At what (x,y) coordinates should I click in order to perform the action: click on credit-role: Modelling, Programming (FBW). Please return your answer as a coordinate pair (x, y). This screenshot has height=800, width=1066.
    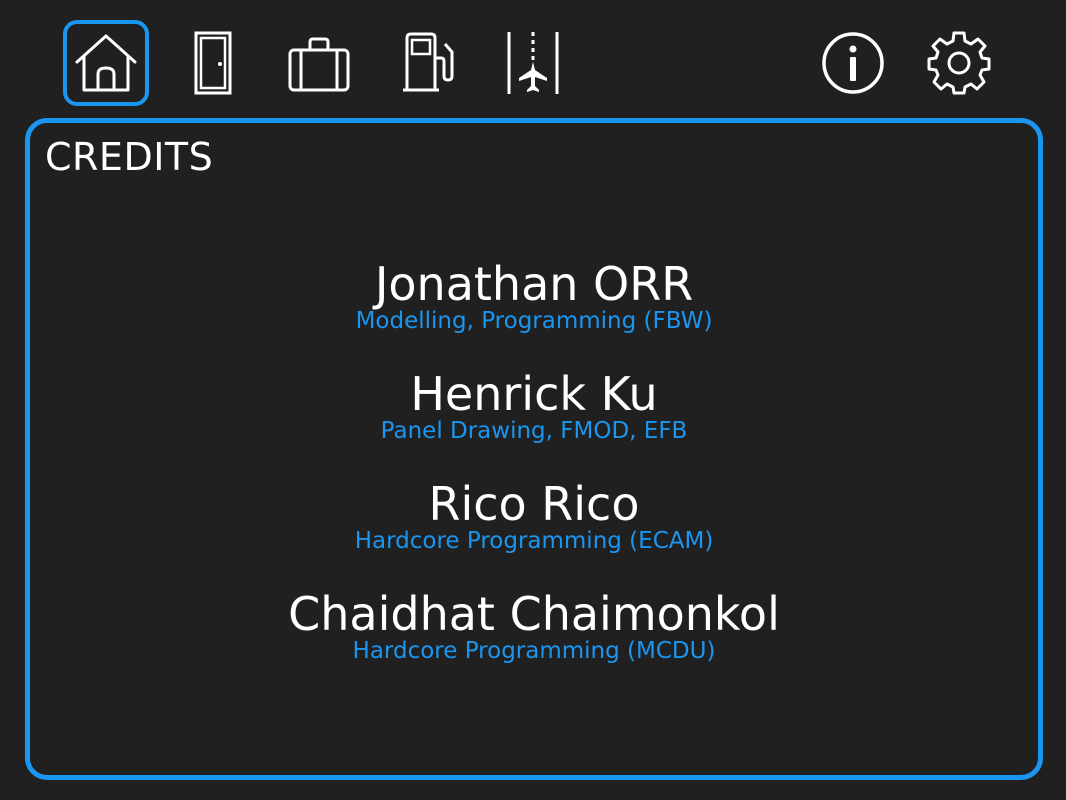
    Looking at the image, I should click on (534, 321).